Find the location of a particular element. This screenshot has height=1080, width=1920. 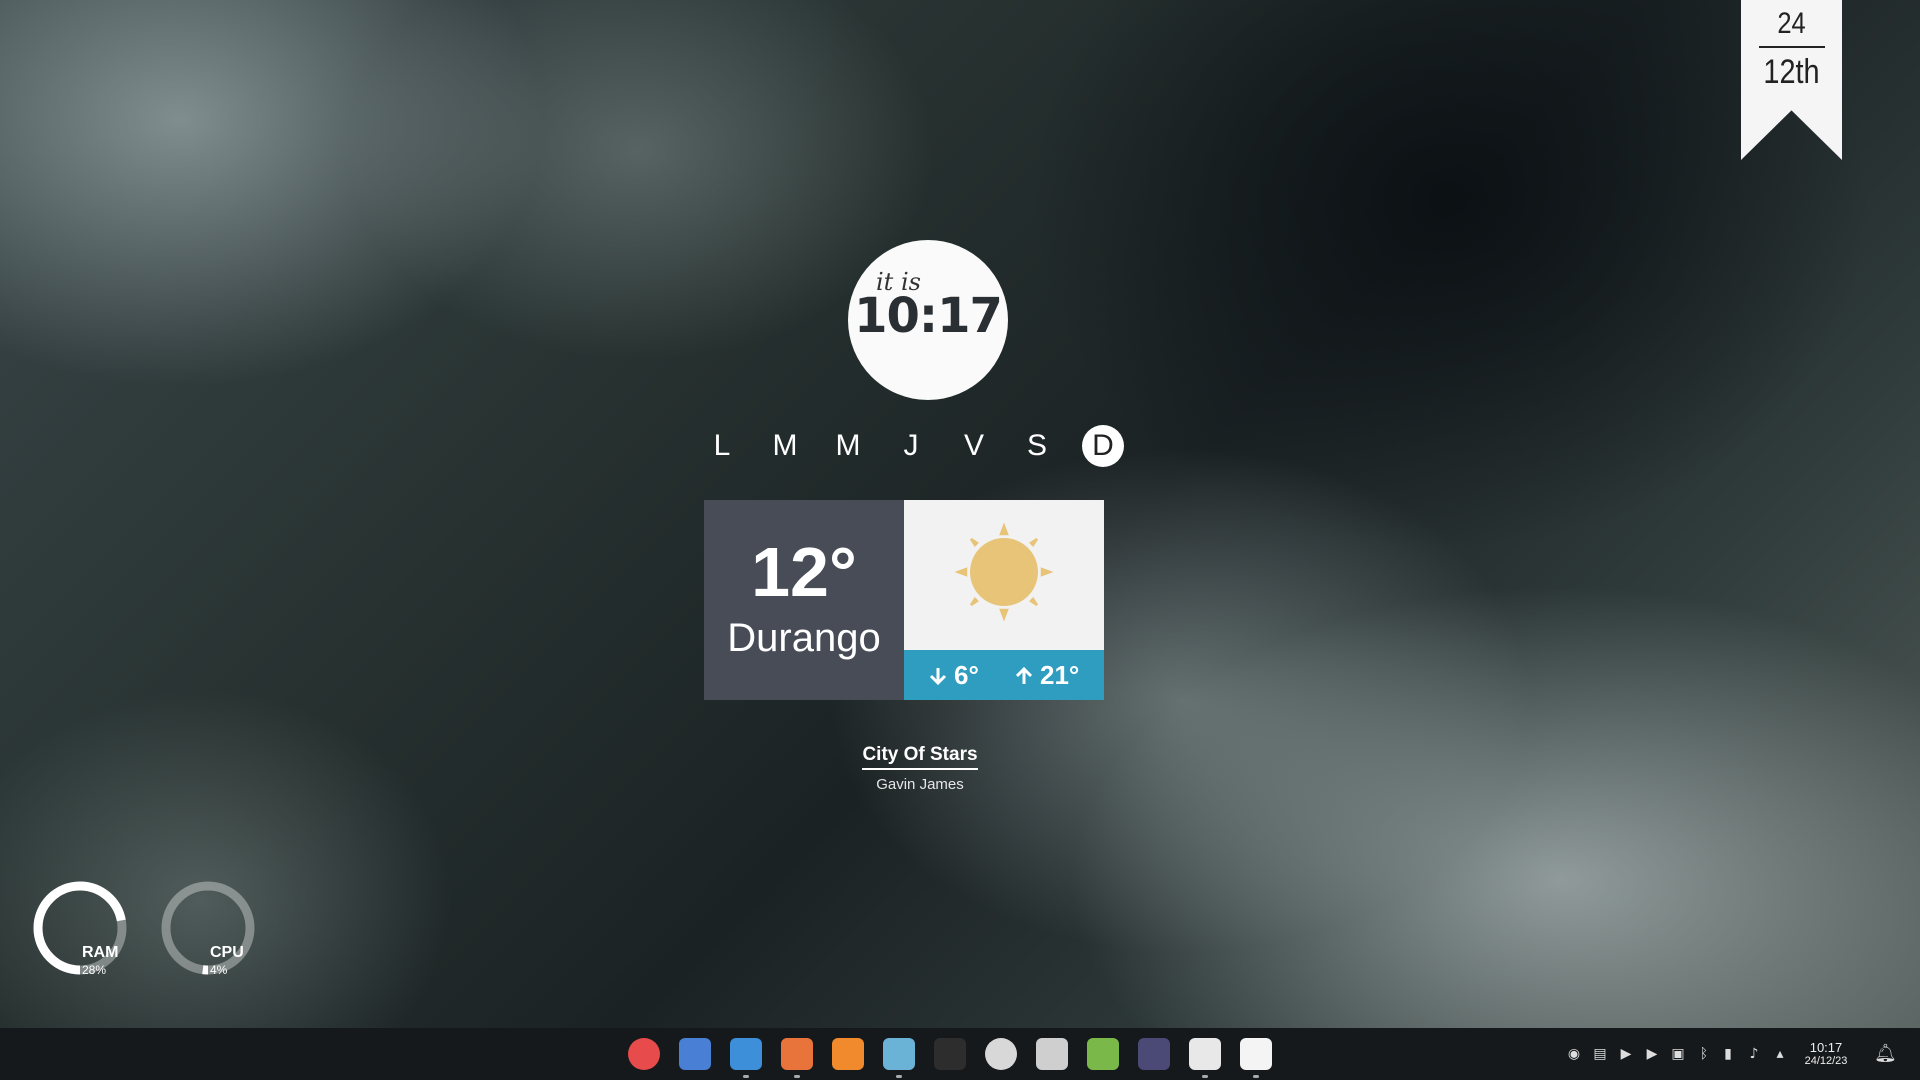

weekday-item: V is located at coordinates (973, 445).